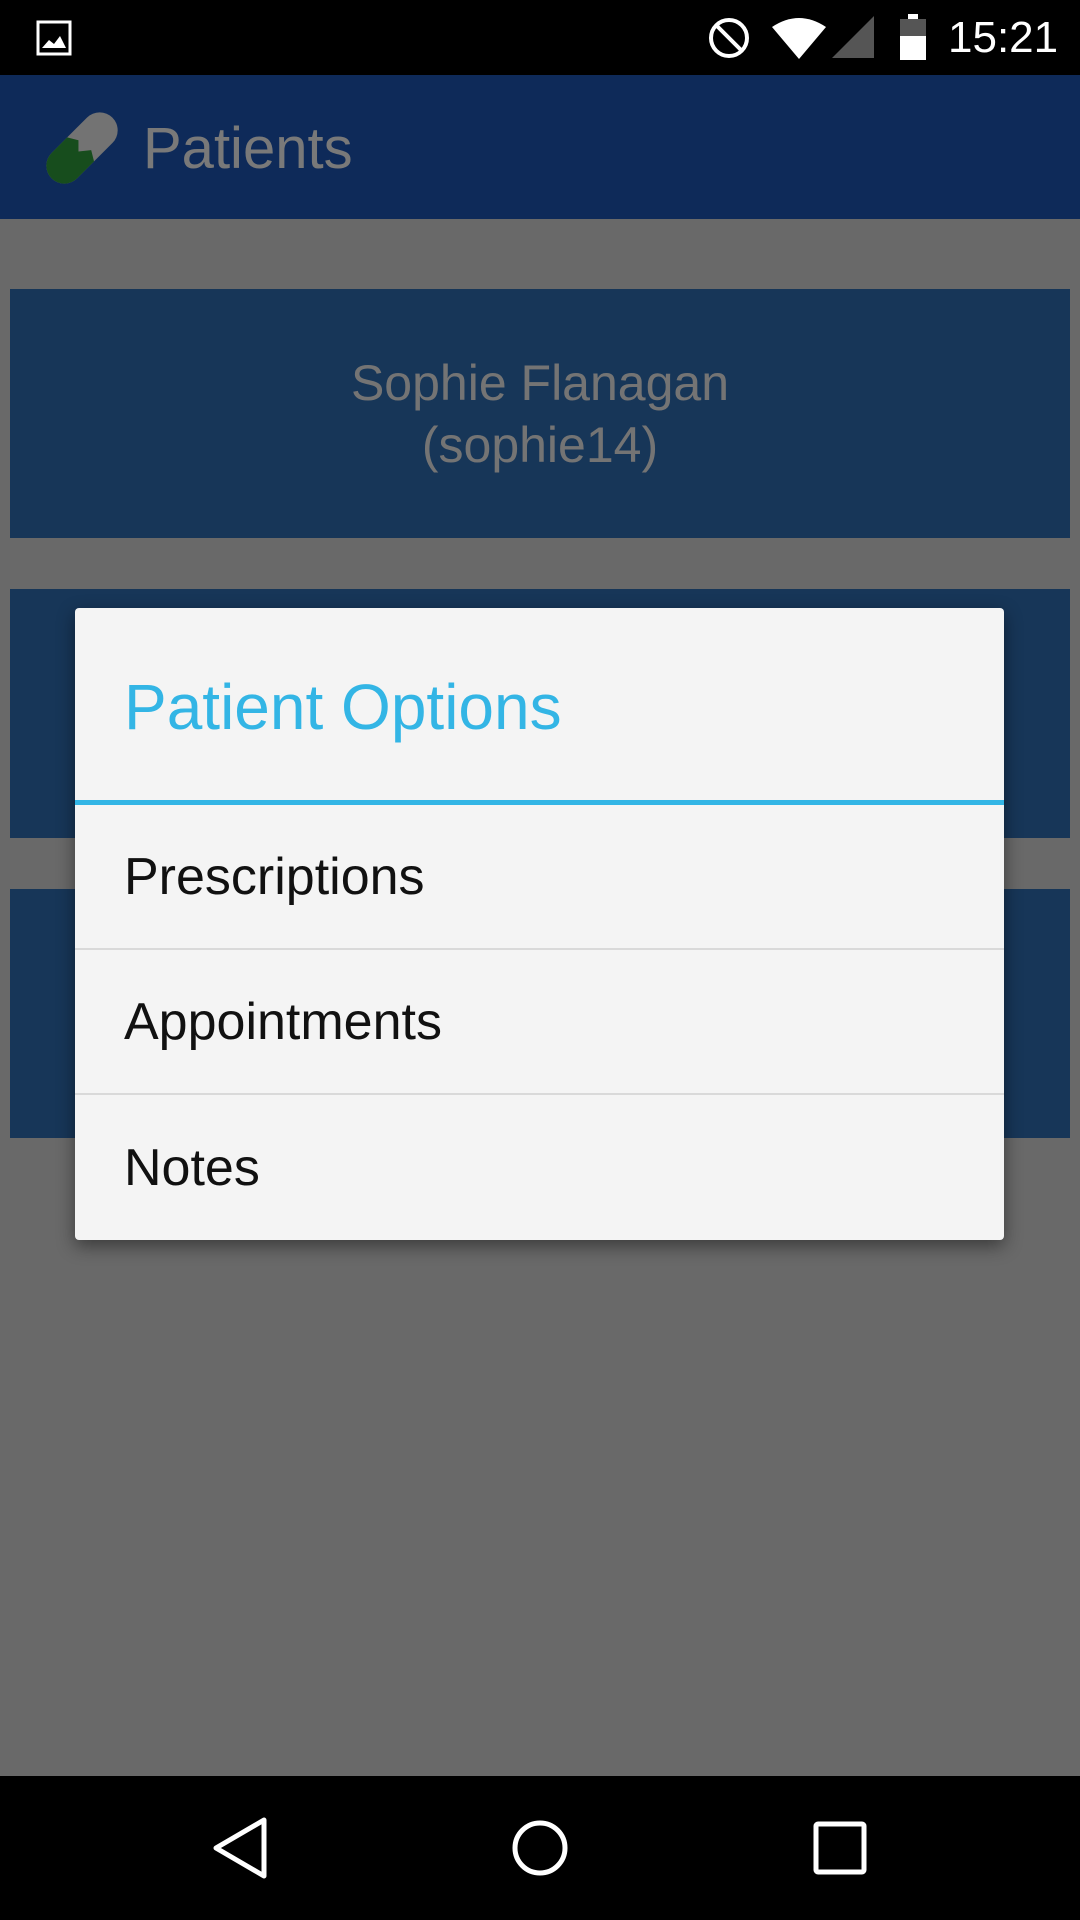  What do you see at coordinates (540, 37) in the screenshot?
I see `status-bar: 15:21` at bounding box center [540, 37].